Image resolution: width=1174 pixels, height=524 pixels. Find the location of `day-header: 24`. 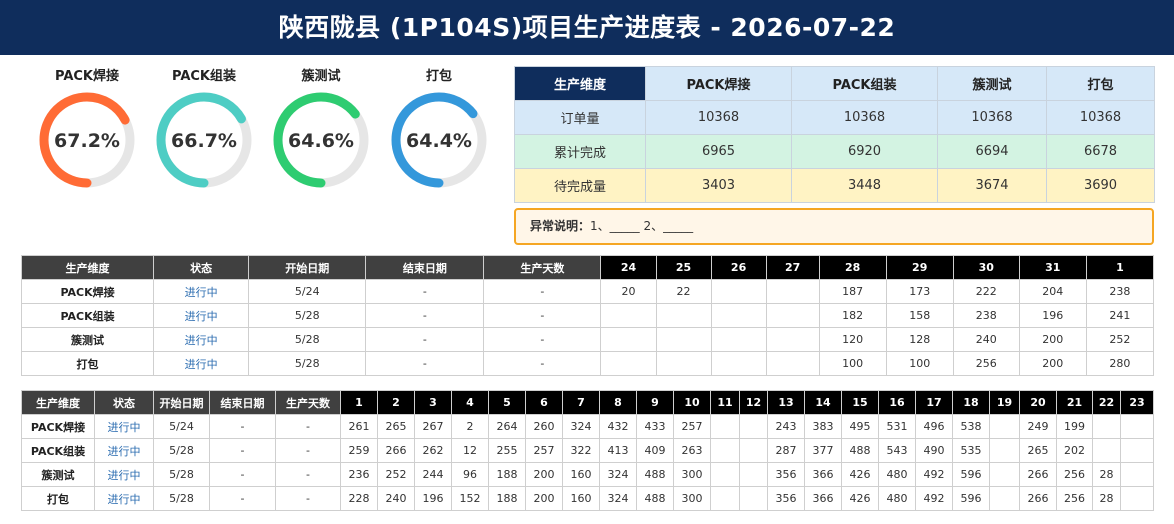

day-header: 24 is located at coordinates (628, 267).